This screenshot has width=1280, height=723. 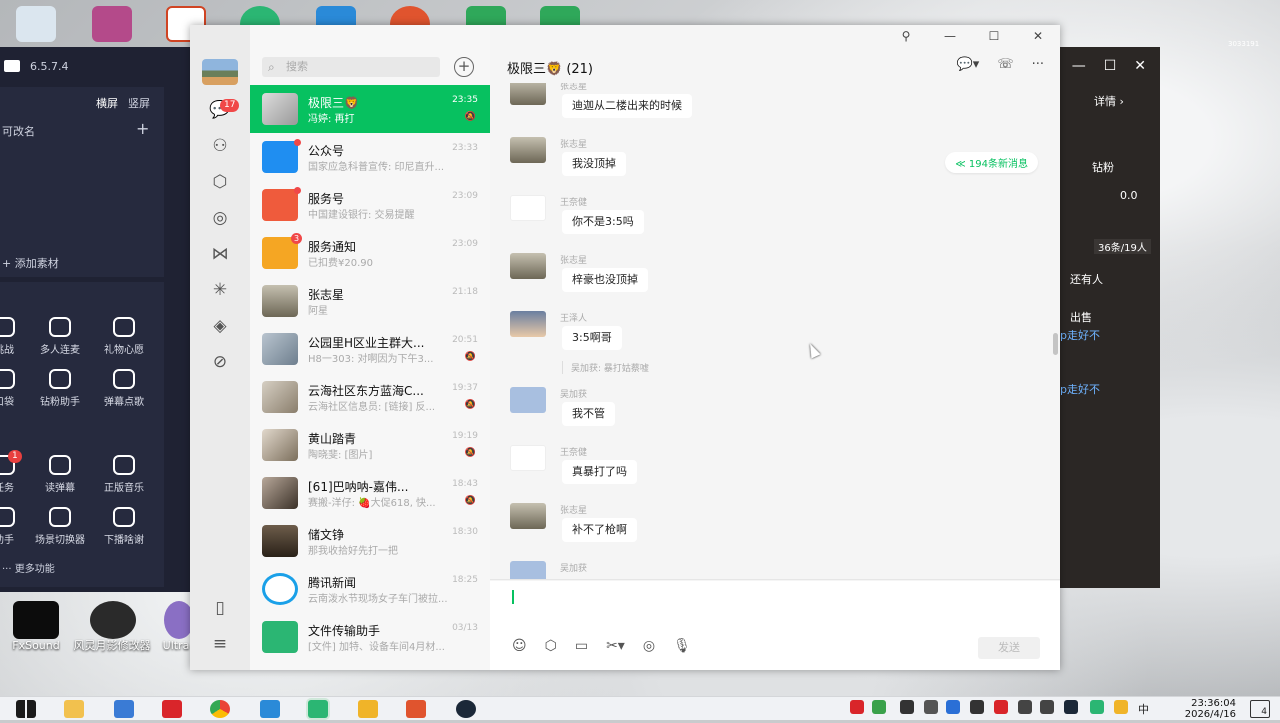 I want to click on windows-start-icon, so click(x=26, y=709).